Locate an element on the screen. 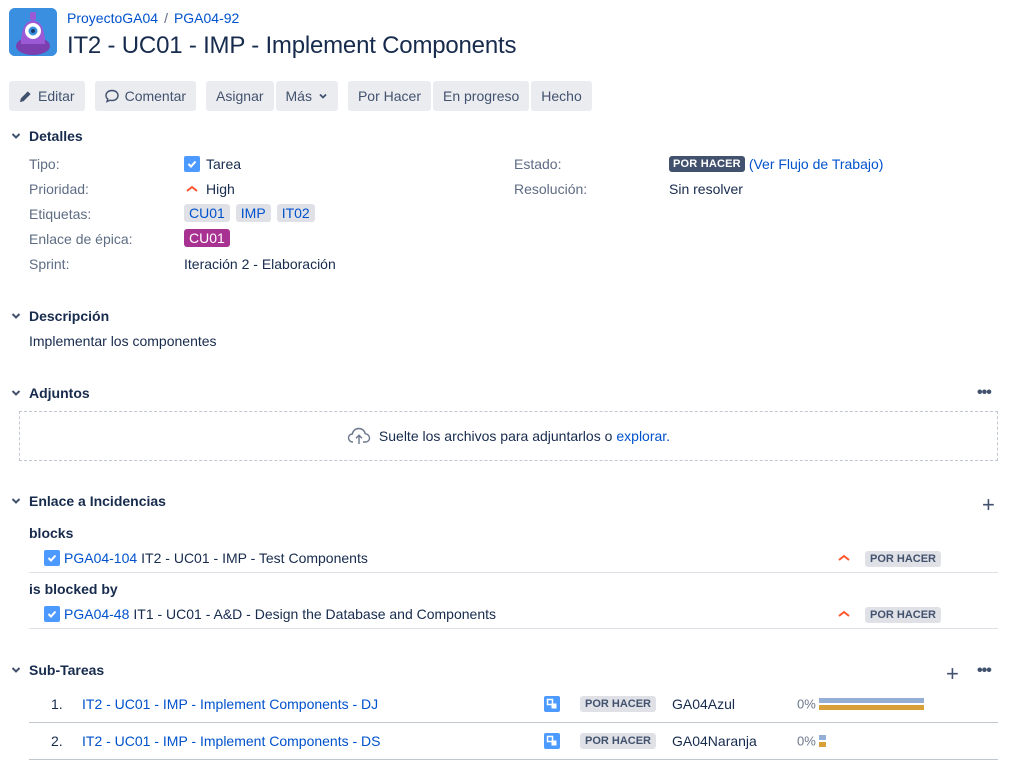  assign-button: Asignar is located at coordinates (240, 96).